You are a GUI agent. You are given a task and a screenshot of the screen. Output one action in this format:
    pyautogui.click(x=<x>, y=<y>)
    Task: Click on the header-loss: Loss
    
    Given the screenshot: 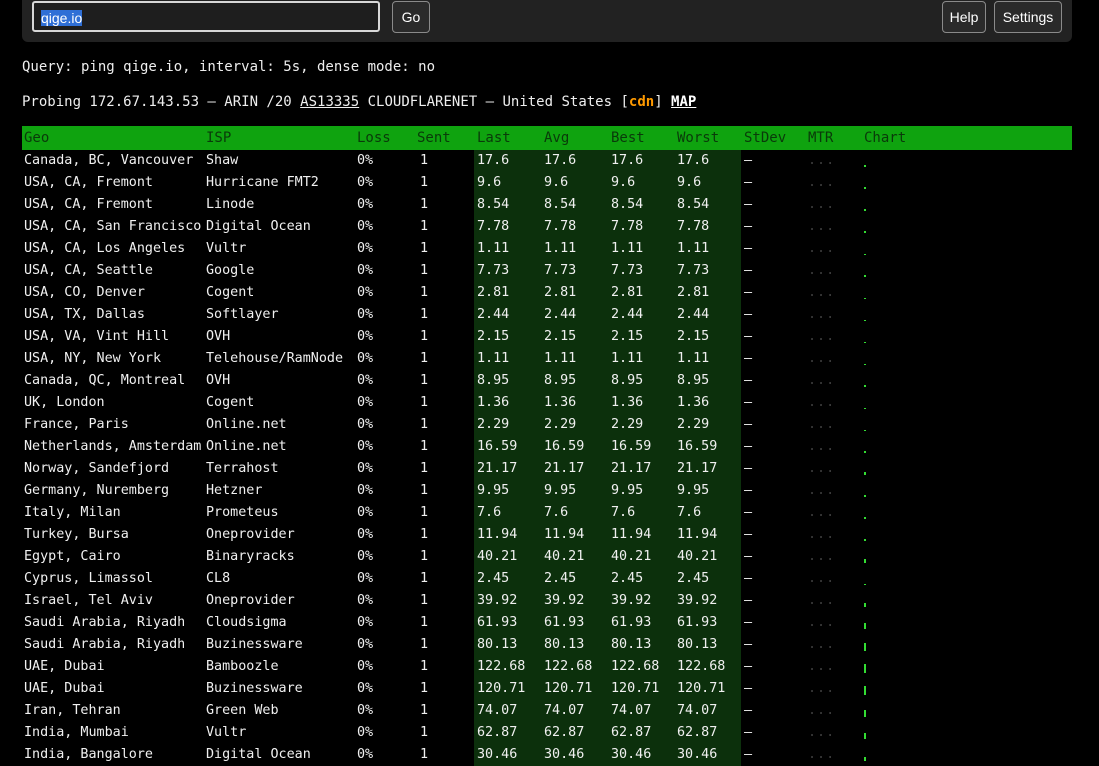 What is the action you would take?
    pyautogui.click(x=374, y=138)
    